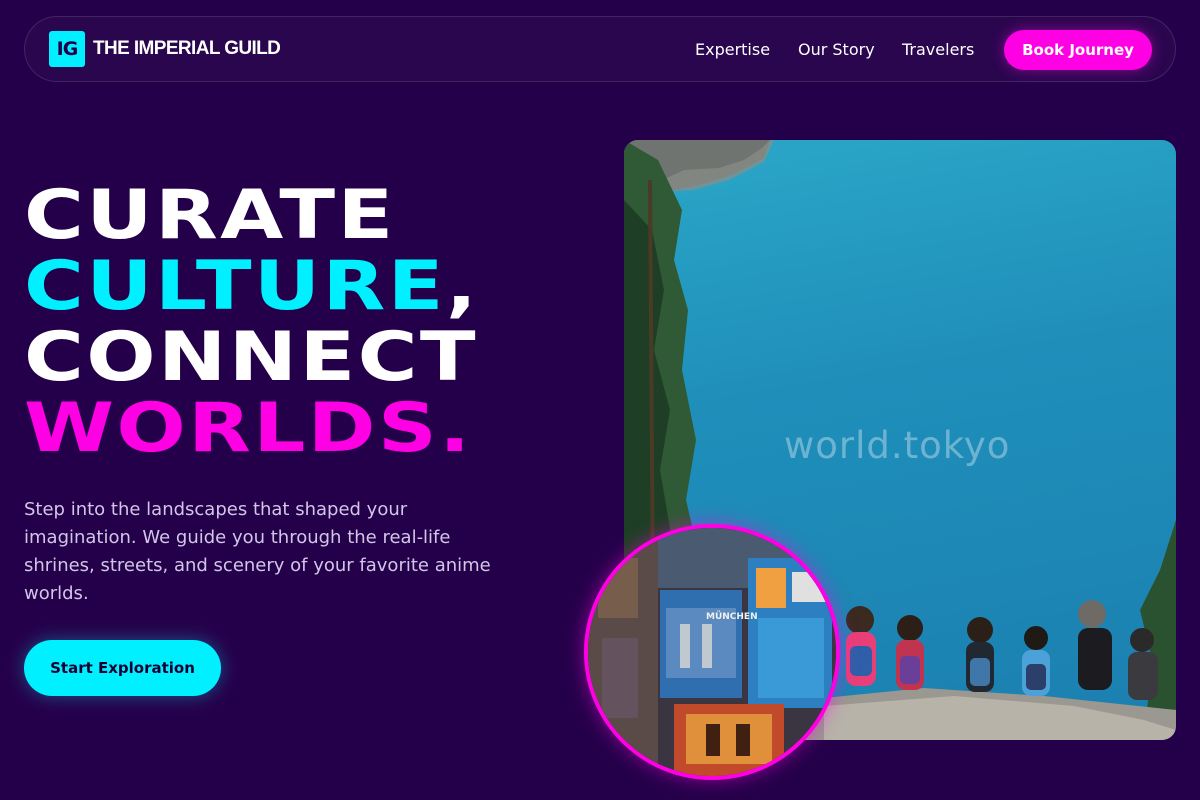 The width and height of the screenshot is (1200, 800). I want to click on hero-headline: CURATE CULTURE, CONNECT WORLDS., so click(251, 322).